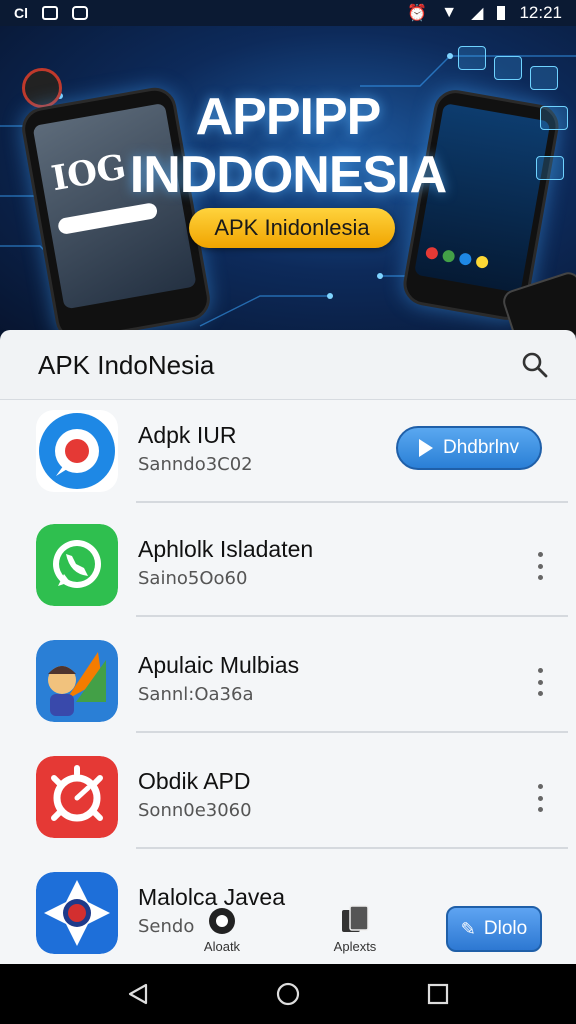  Describe the element at coordinates (288, 365) in the screenshot. I see `app-header: APK IndoNesia` at that location.